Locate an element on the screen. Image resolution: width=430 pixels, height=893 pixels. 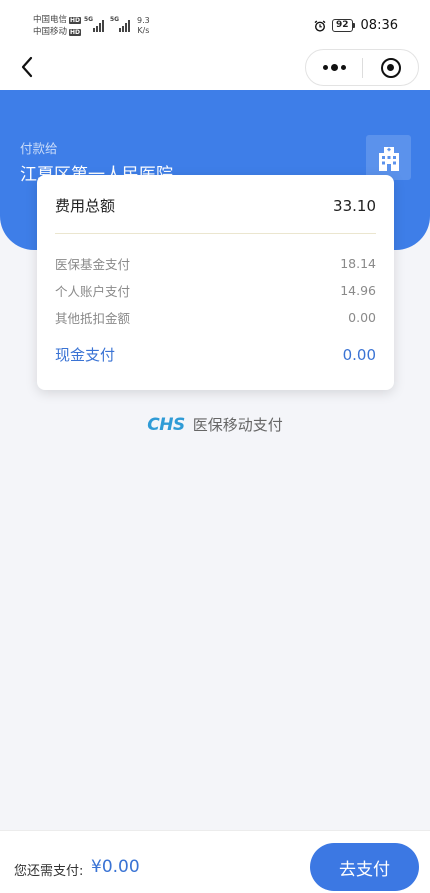
clock-time: 08:36 is located at coordinates (379, 25).